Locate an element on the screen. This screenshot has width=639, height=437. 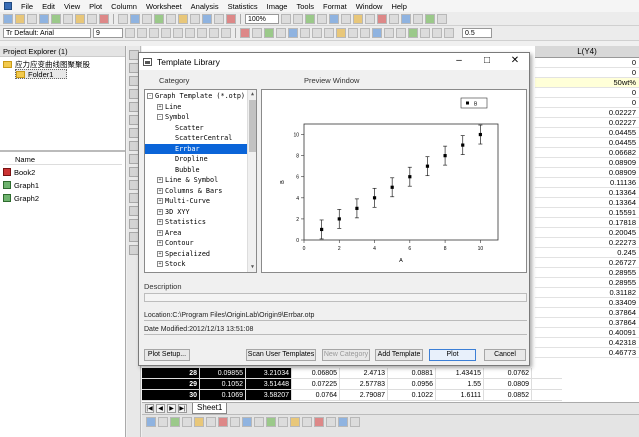
tree-item: ScatterCentral is located at coordinates (197, 138).